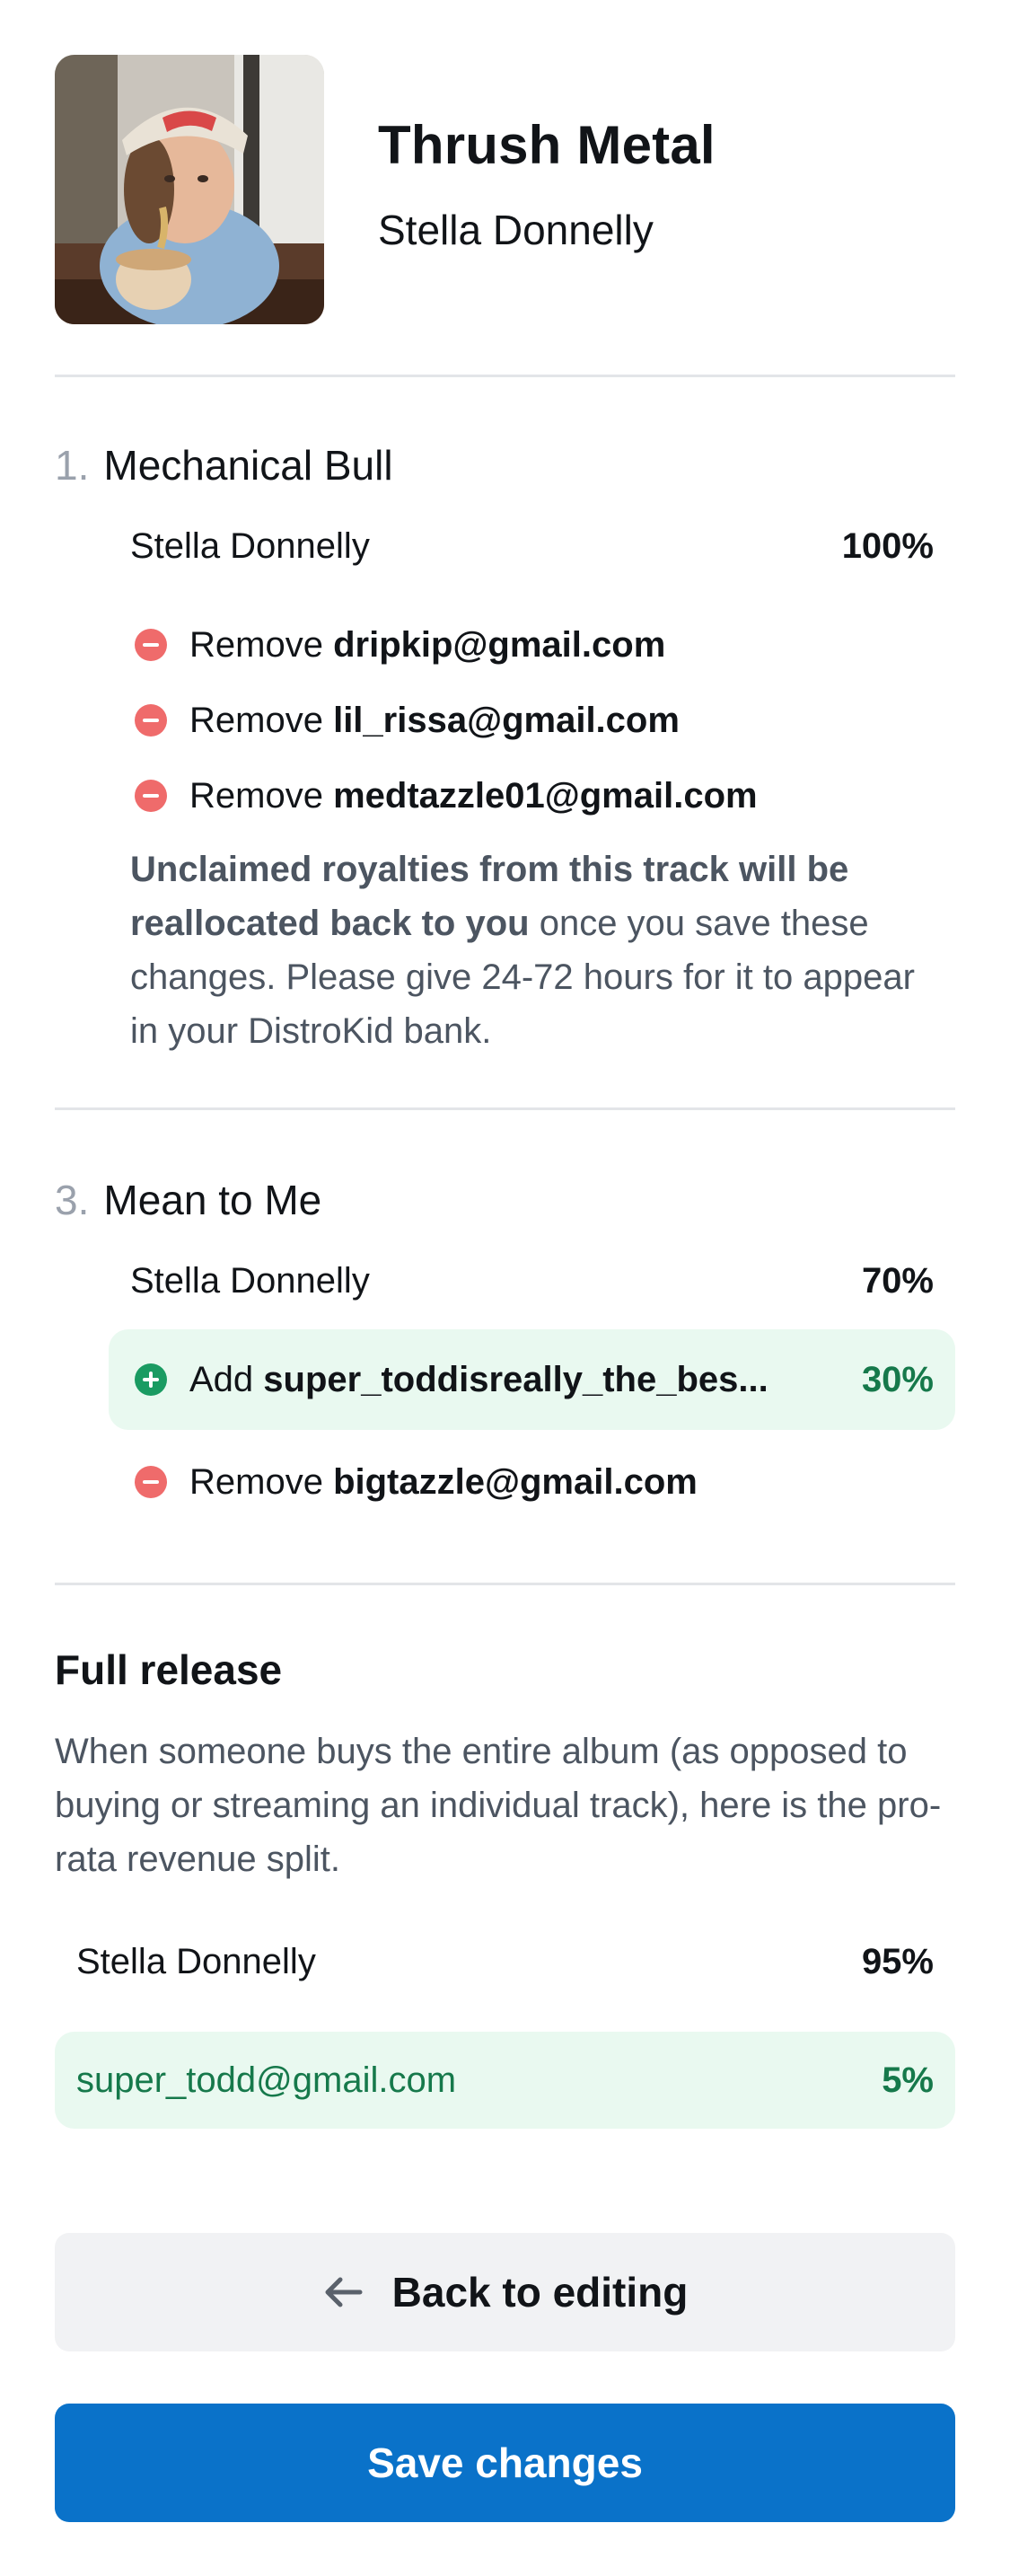 The height and width of the screenshot is (2576, 1010). What do you see at coordinates (222, 1379) in the screenshot?
I see `change-action: Add` at bounding box center [222, 1379].